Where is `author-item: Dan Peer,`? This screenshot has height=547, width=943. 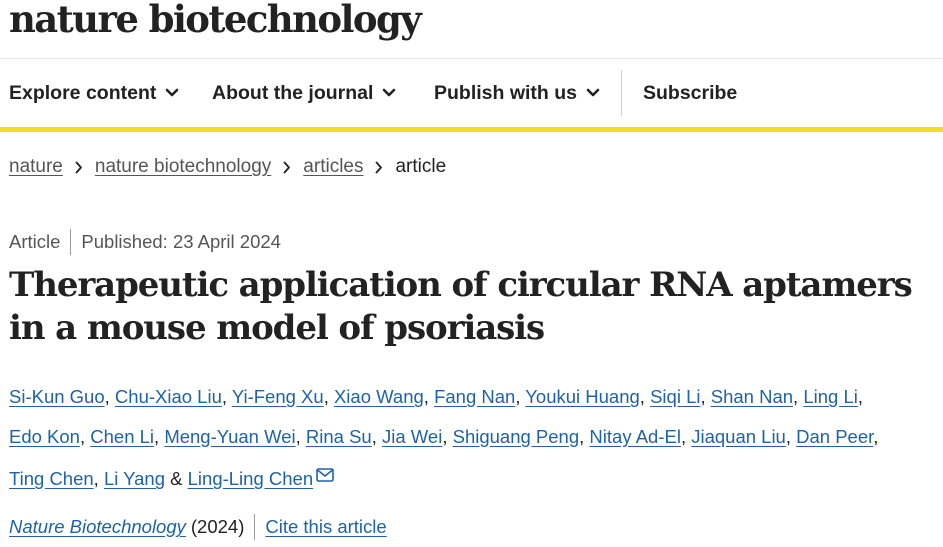
author-item: Dan Peer, is located at coordinates (837, 436).